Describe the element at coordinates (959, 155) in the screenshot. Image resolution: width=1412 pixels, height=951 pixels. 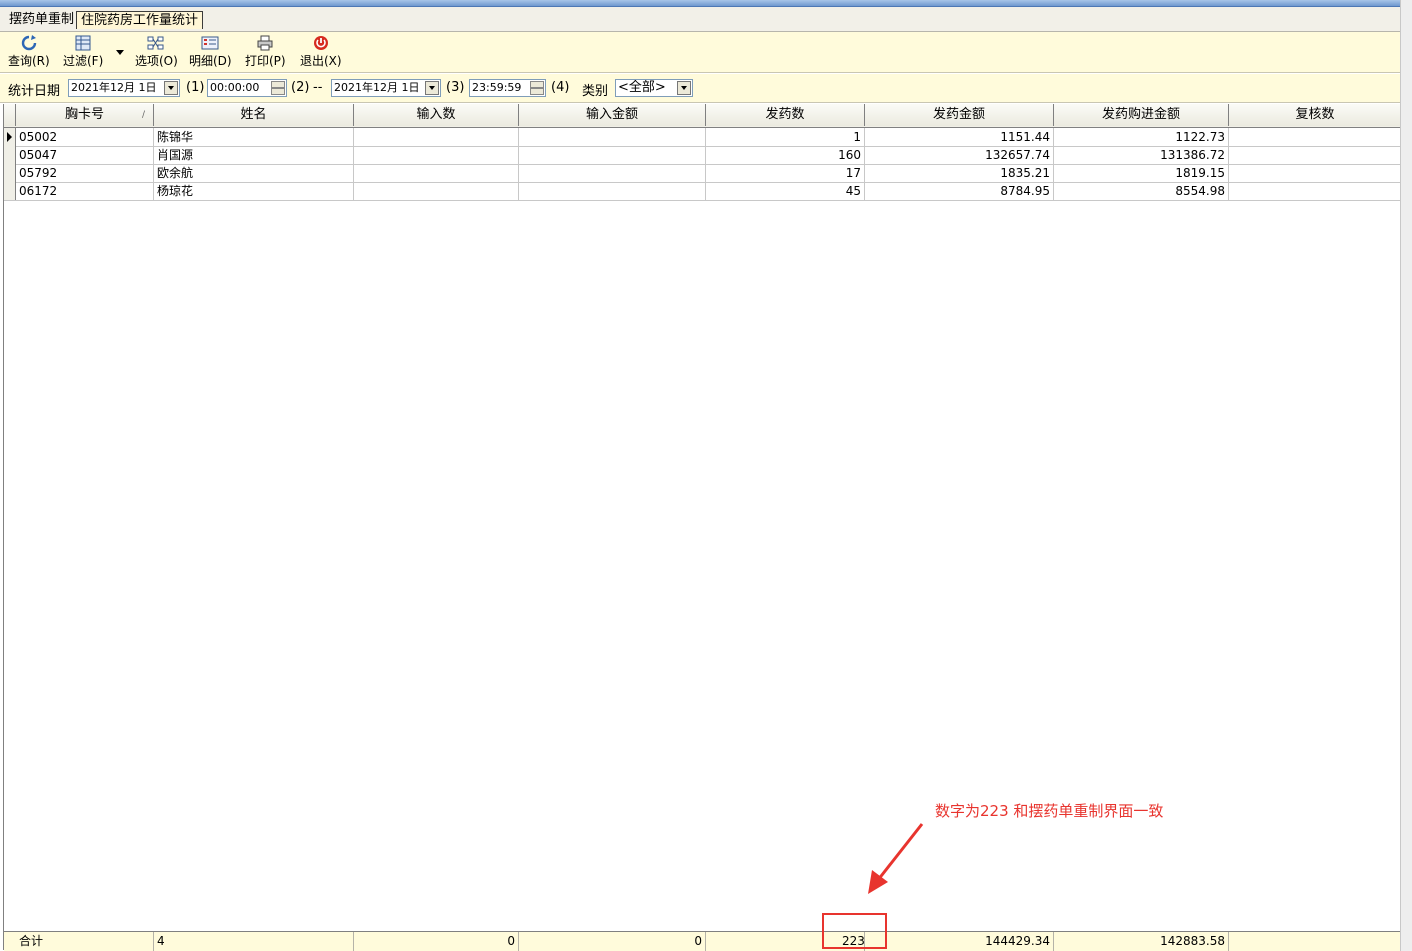
I see `cell-dispense-amount: 132657.74` at that location.